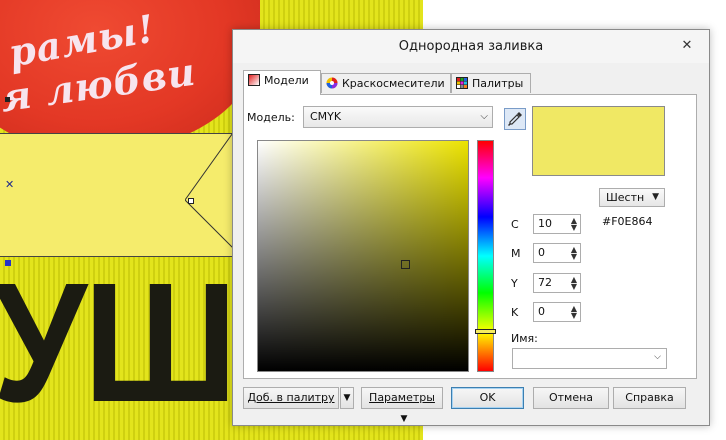 The width and height of the screenshot is (726, 440). What do you see at coordinates (627, 221) in the screenshot?
I see `hex-value: #F0E864` at bounding box center [627, 221].